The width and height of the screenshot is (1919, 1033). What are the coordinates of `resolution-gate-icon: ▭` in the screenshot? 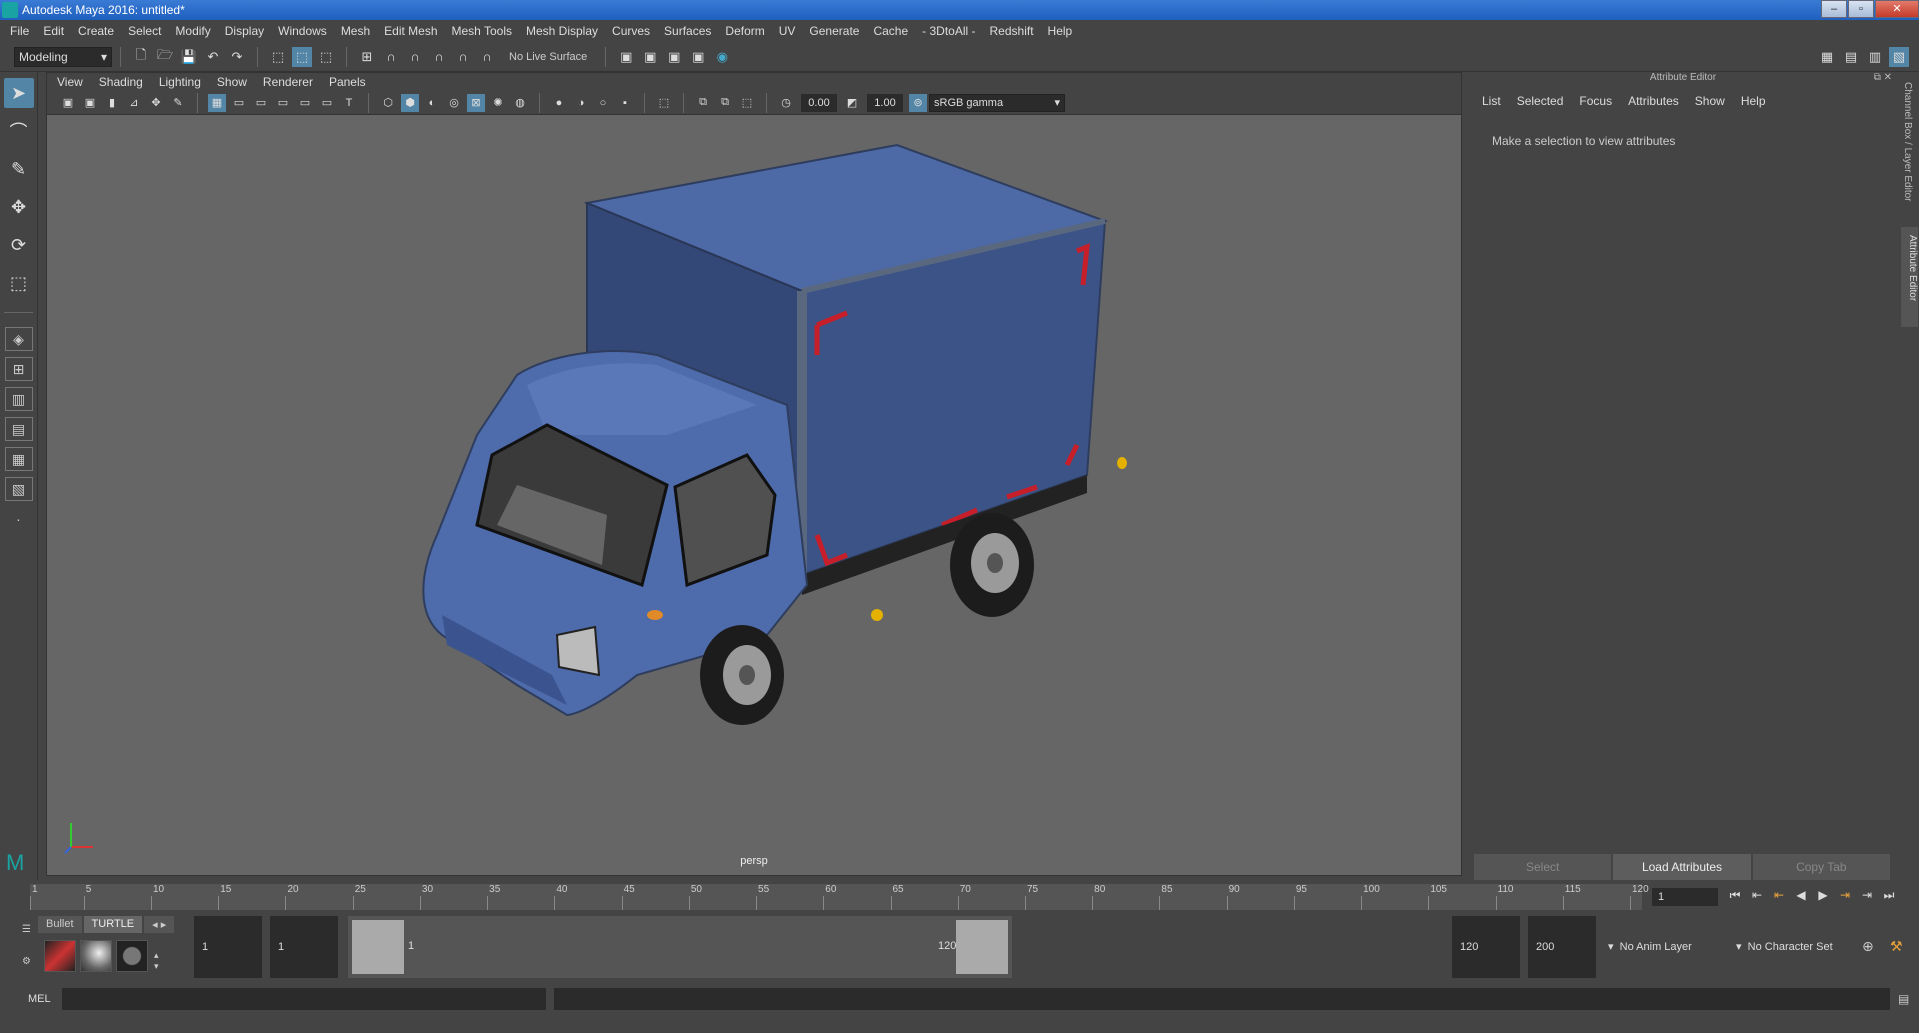 It's located at (261, 103).